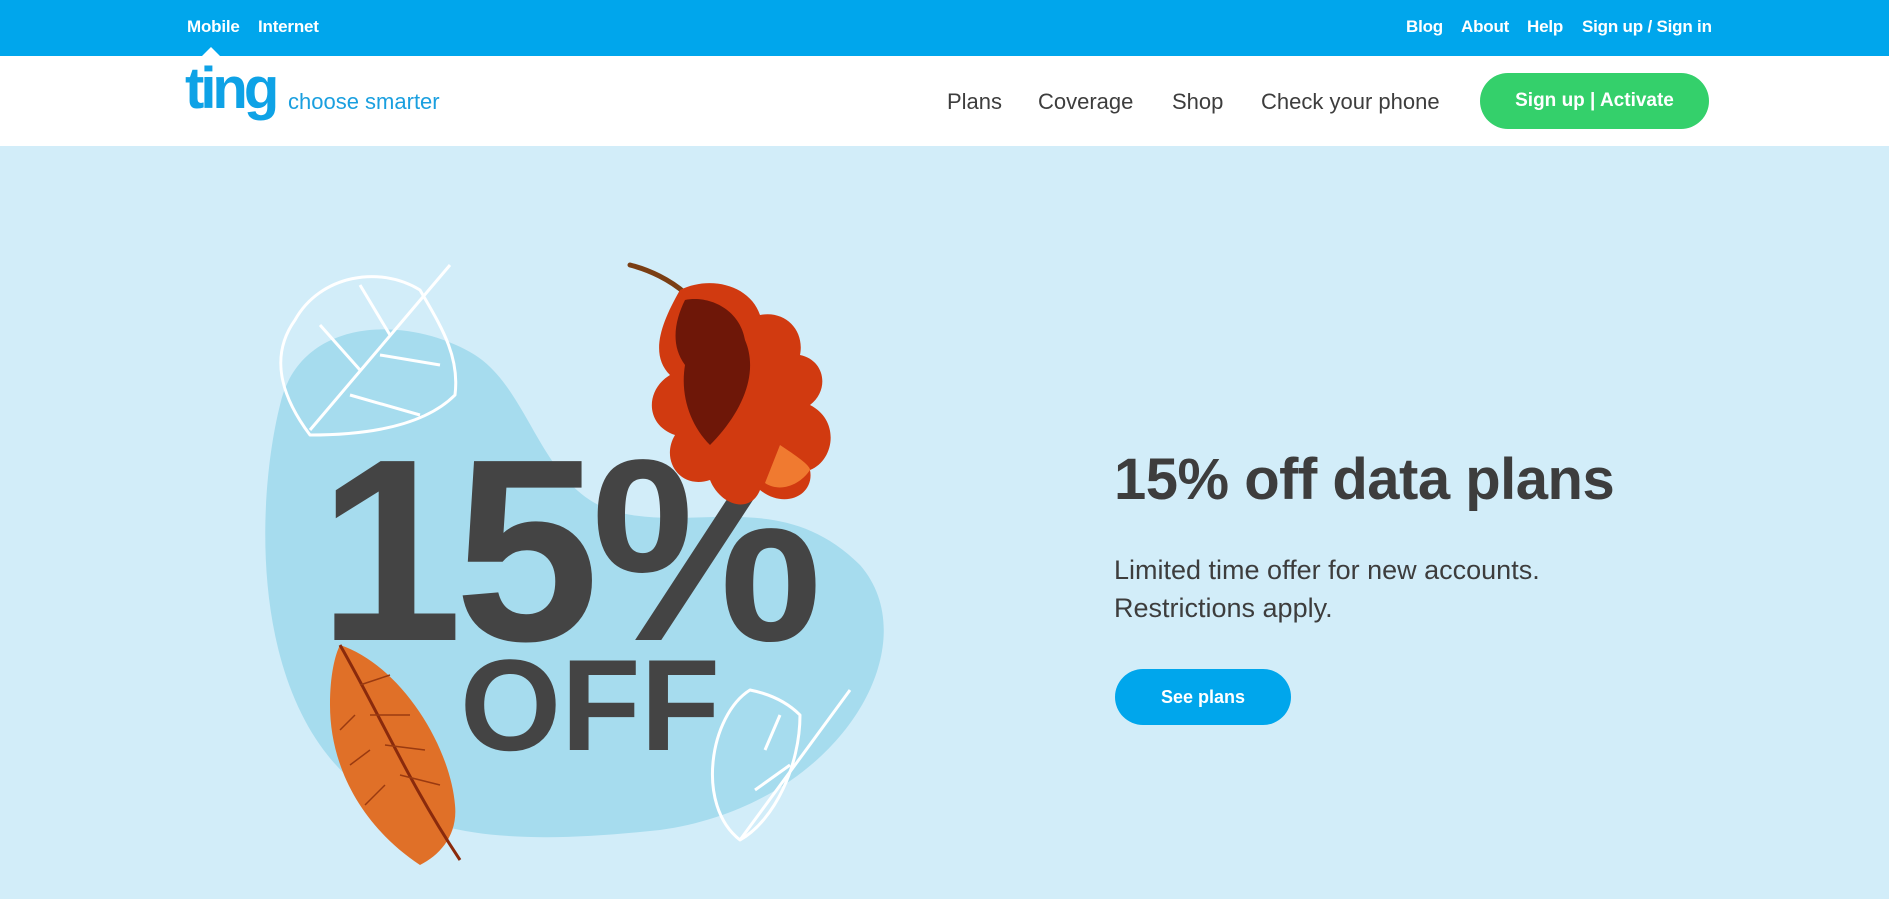 Image resolution: width=1889 pixels, height=899 pixels. Describe the element at coordinates (232, 89) in the screenshot. I see `ting-logo: ting` at that location.